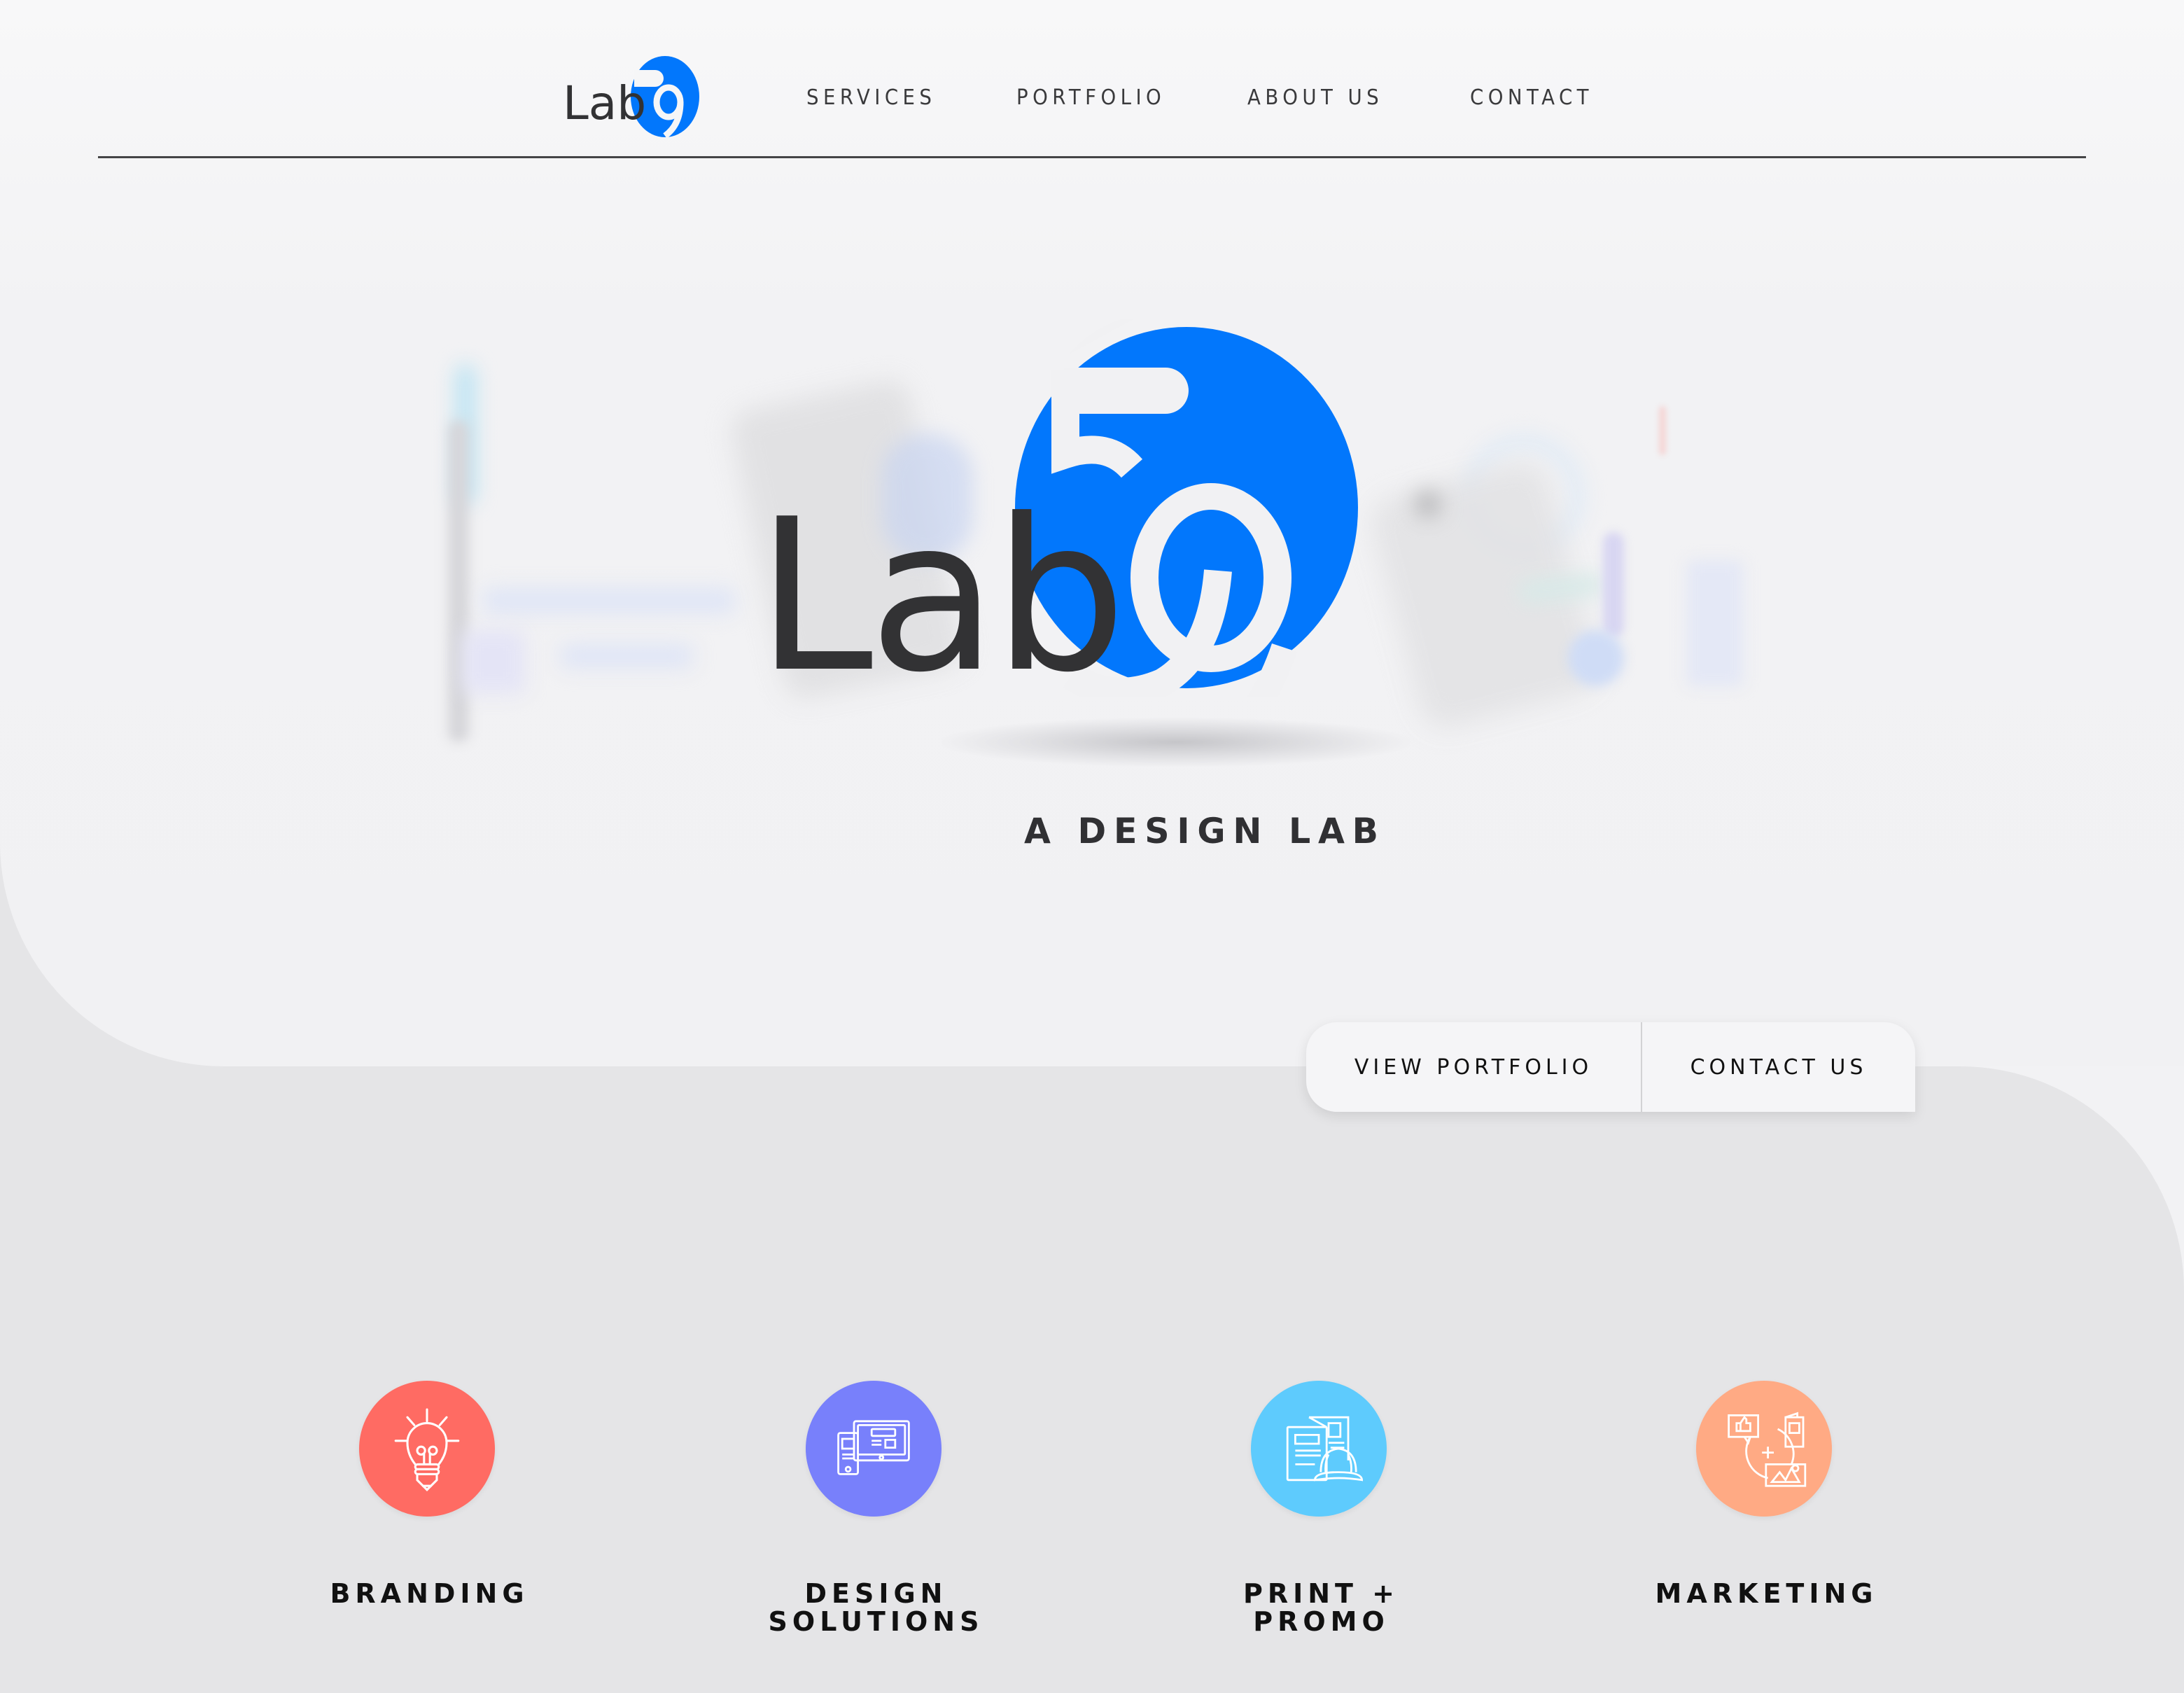 Image resolution: width=2184 pixels, height=1693 pixels. Describe the element at coordinates (429, 1593) in the screenshot. I see `service-label: BRANDING` at that location.